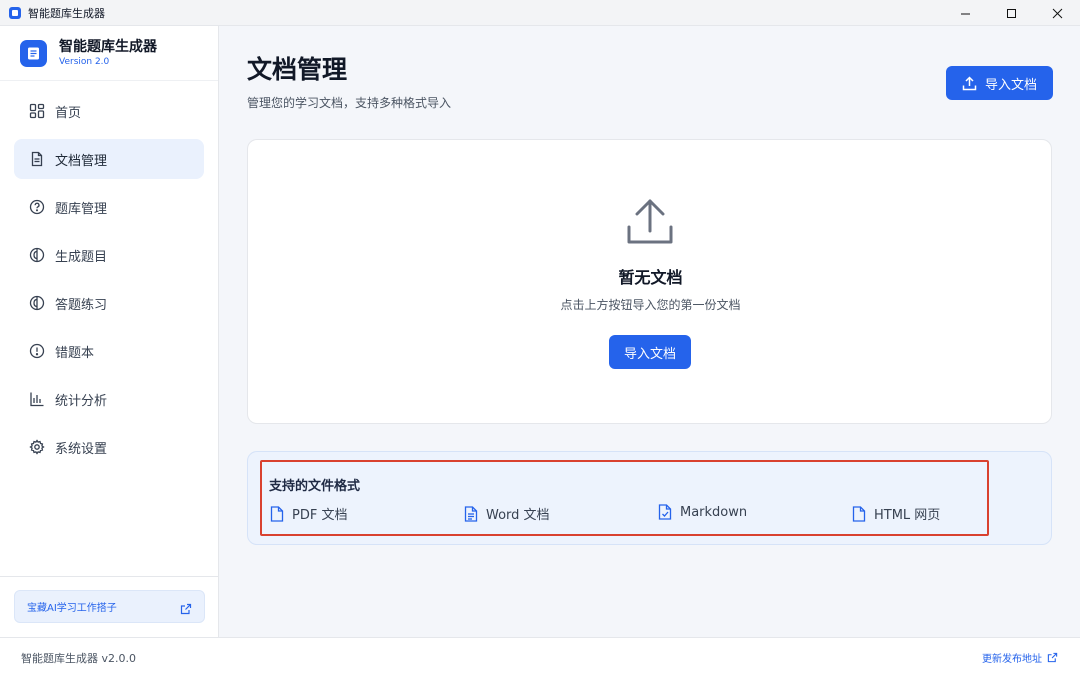  I want to click on brand-name: 智能题库生成器, so click(108, 46).